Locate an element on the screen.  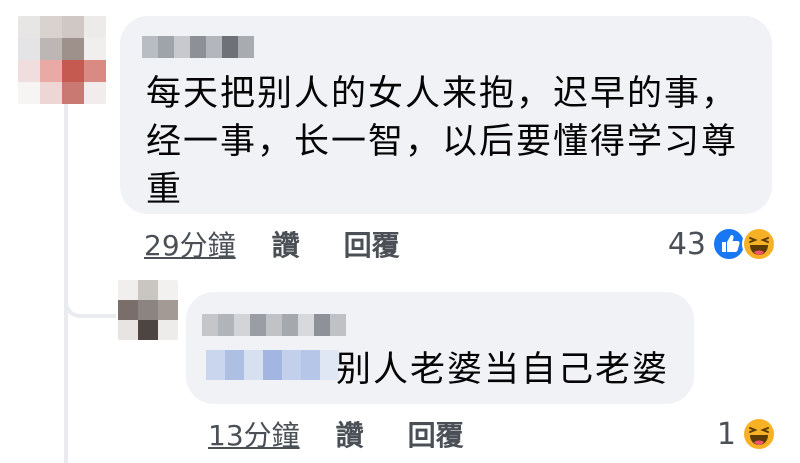
reaction-count: 43 is located at coordinates (686, 244).